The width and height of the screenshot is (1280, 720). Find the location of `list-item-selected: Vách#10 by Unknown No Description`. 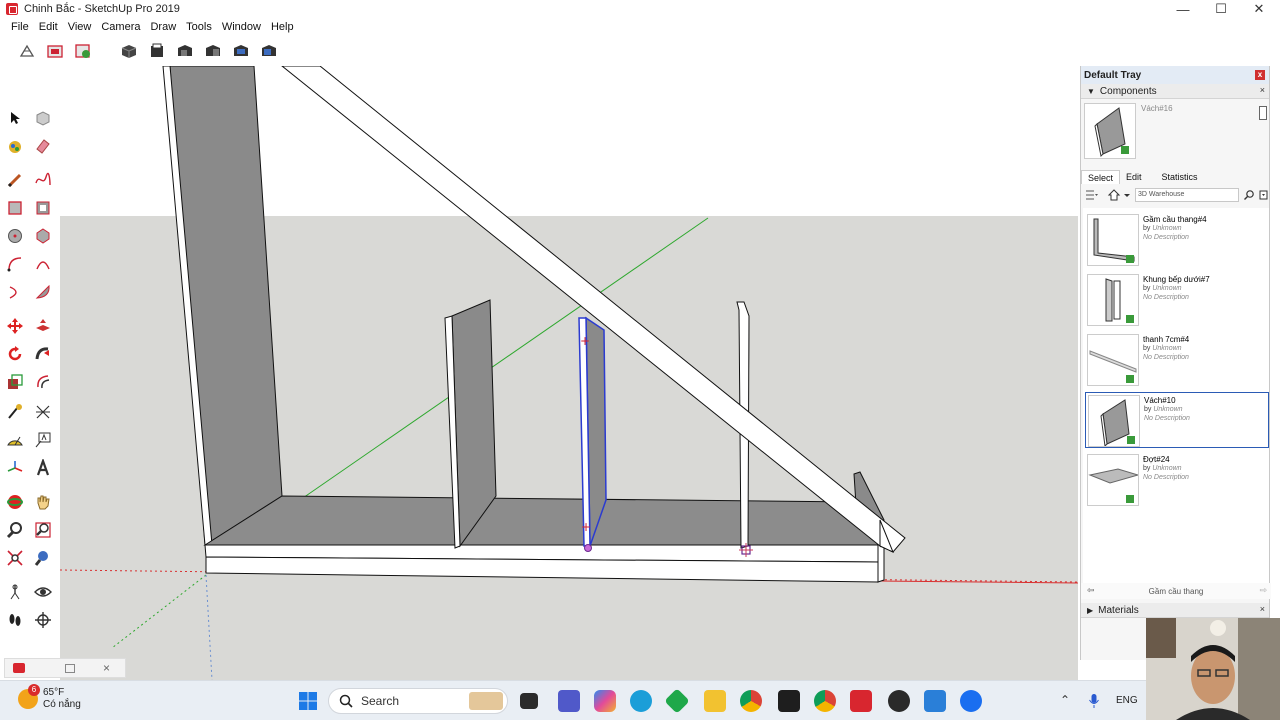

list-item-selected: Vách#10 by Unknown No Description is located at coordinates (1177, 420).